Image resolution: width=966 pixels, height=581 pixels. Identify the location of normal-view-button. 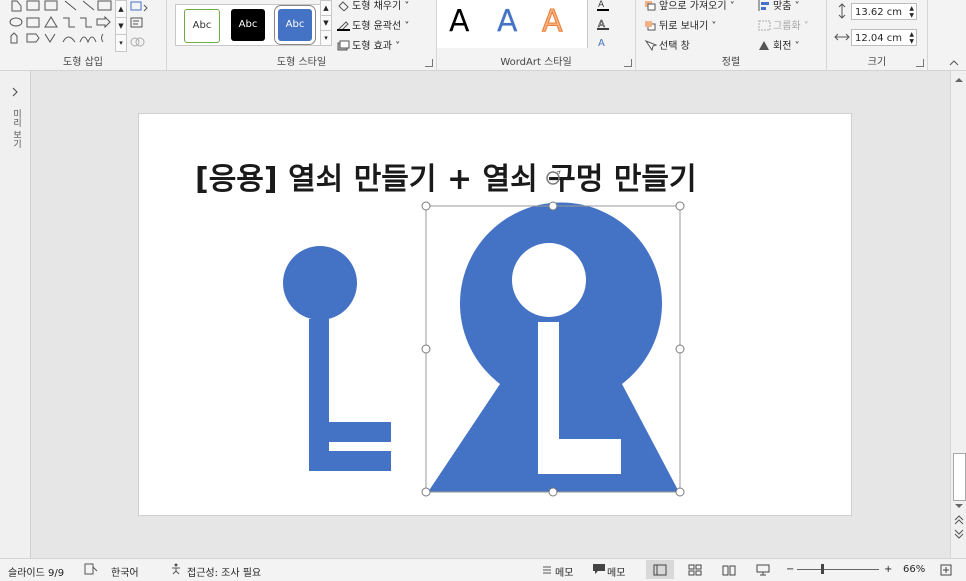
(660, 569).